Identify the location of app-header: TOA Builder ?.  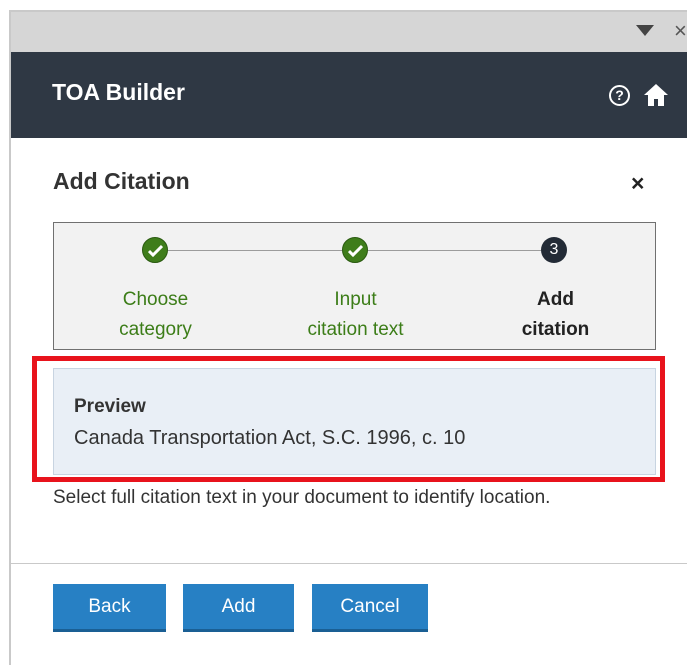
(349, 95).